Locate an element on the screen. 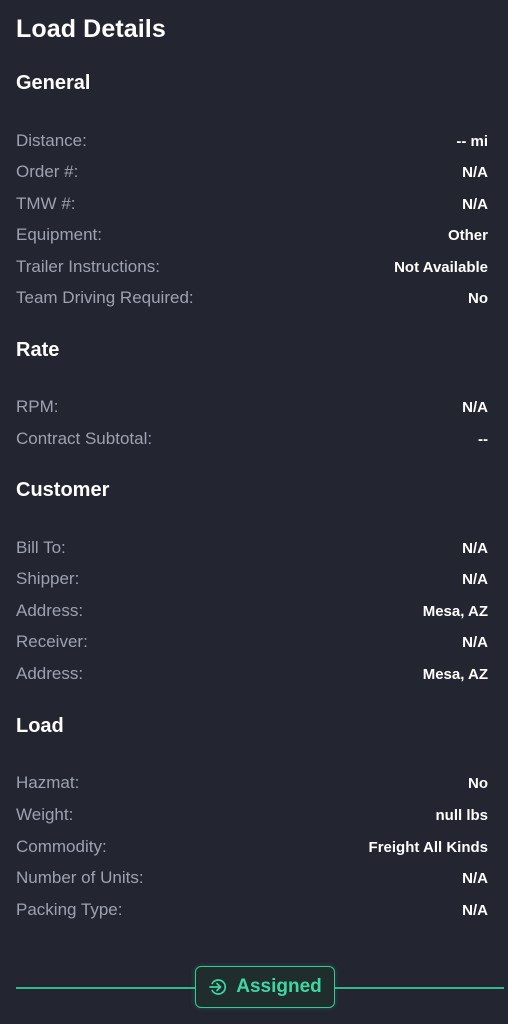 This screenshot has width=512, height=1024. row-label: Equipment: is located at coordinates (59, 234).